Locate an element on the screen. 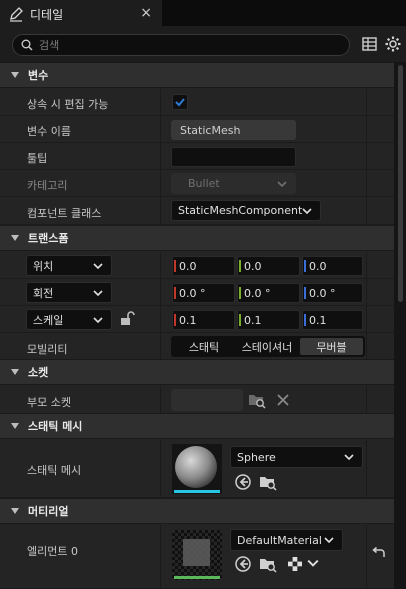 The height and width of the screenshot is (589, 406). tooltip-label: 툴팁 is located at coordinates (37, 158).